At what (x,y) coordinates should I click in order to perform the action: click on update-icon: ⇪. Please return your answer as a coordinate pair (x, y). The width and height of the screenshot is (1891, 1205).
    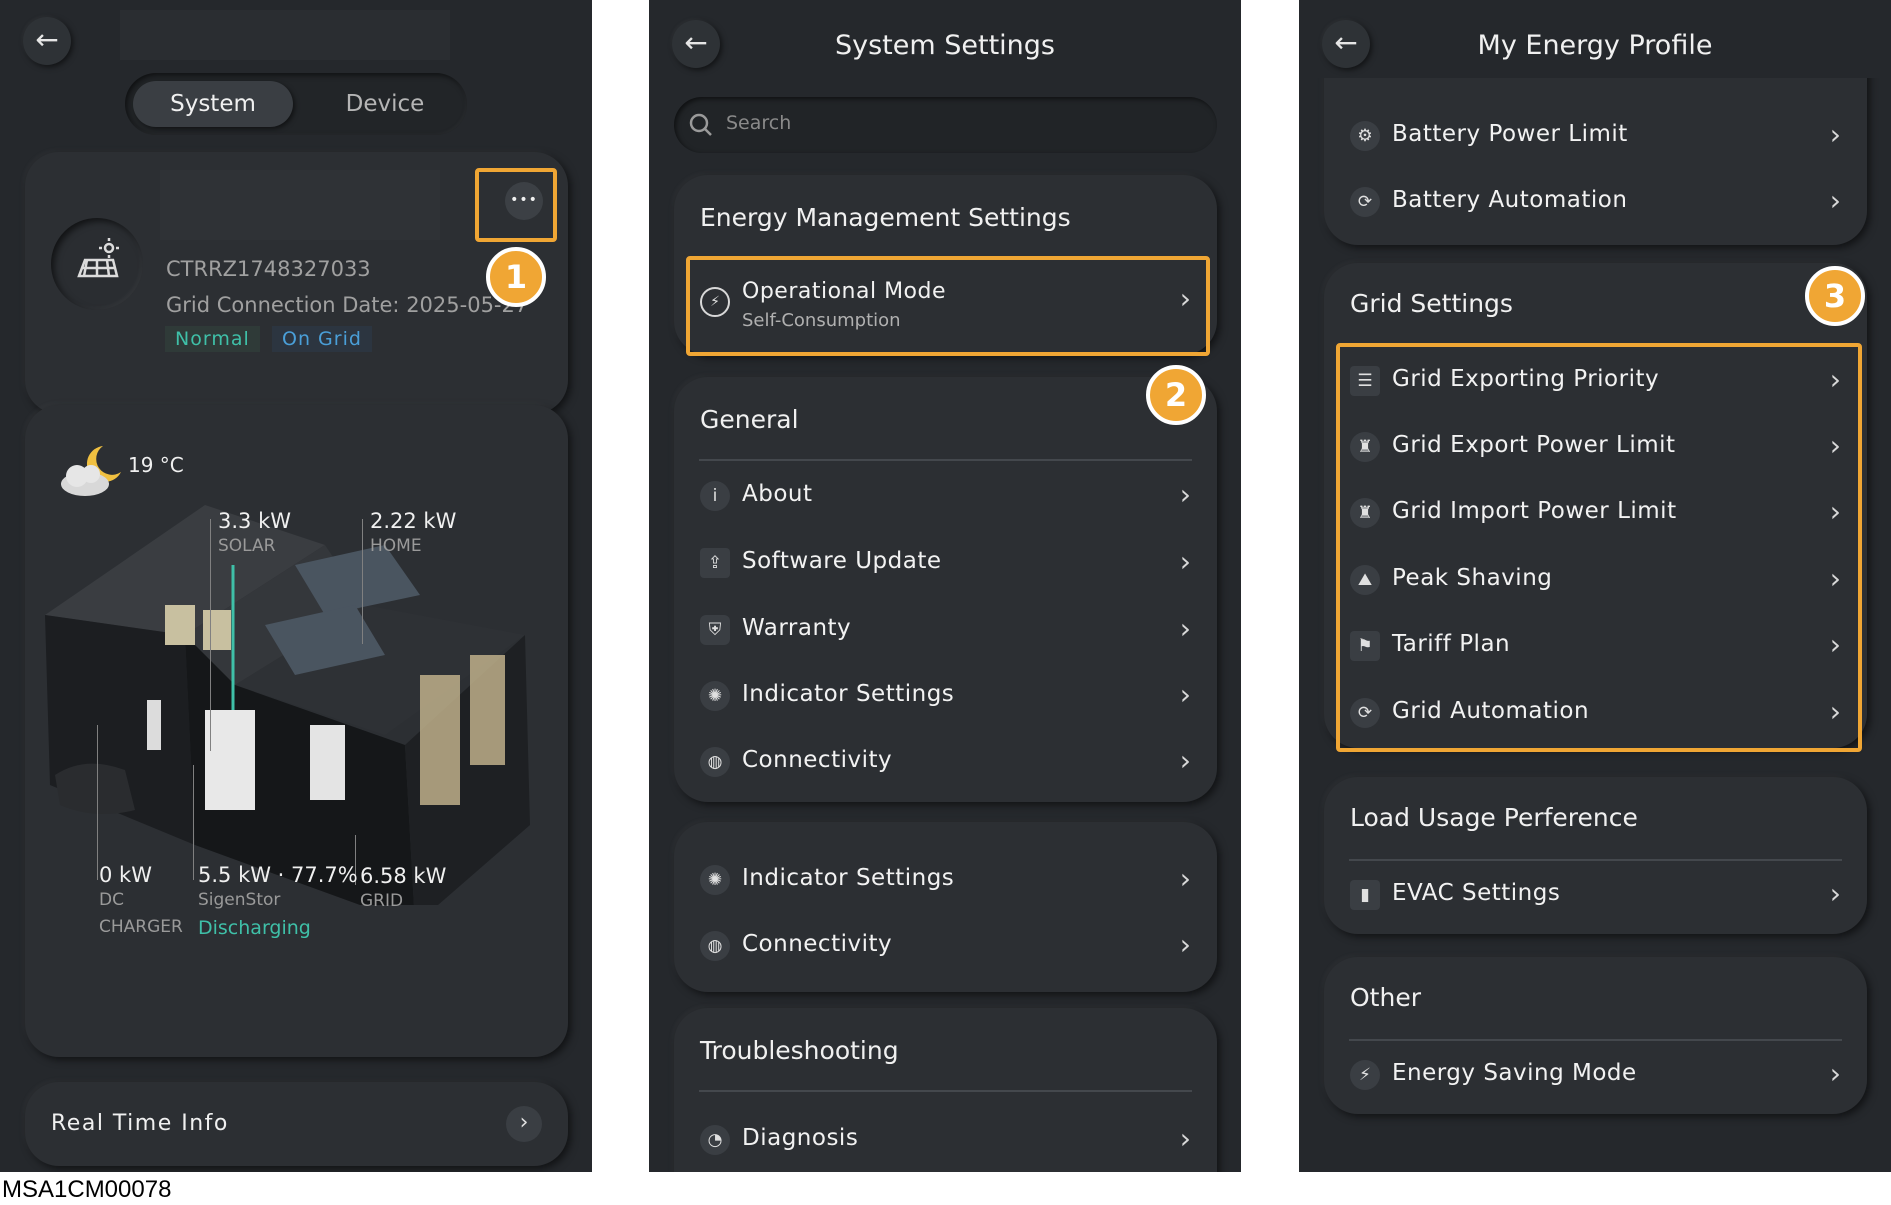
    Looking at the image, I should click on (715, 563).